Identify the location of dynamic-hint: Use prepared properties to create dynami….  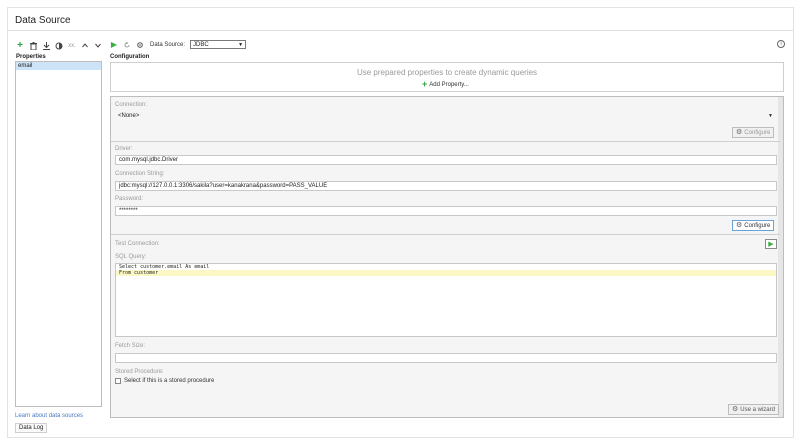
(447, 72).